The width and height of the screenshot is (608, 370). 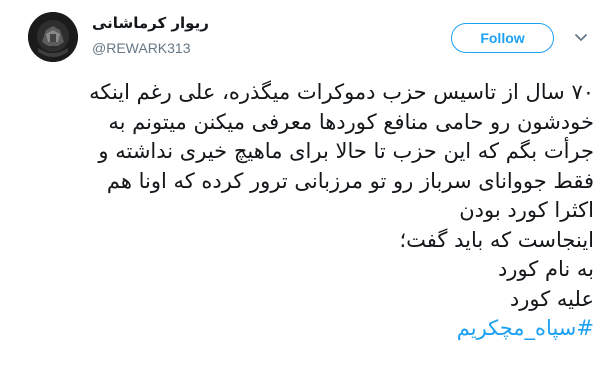 I want to click on user-handle: @REWARK313, so click(x=141, y=48).